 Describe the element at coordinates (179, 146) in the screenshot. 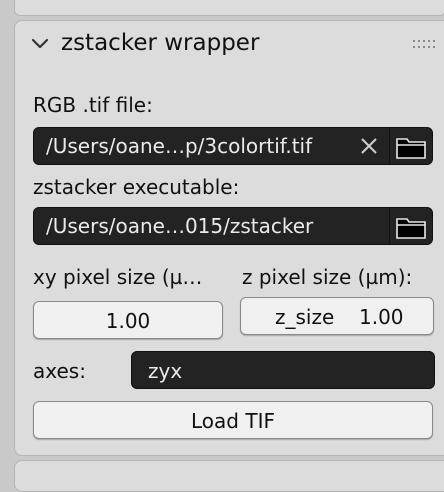

I see `rgb-tif-path-value: /Users/oane…p/3colortif.tif` at that location.